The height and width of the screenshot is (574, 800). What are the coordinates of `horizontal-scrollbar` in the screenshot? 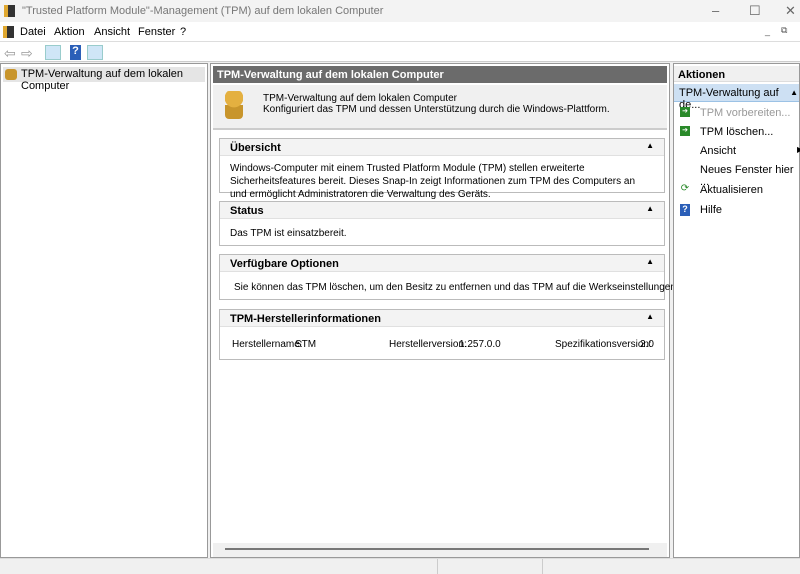 It's located at (440, 550).